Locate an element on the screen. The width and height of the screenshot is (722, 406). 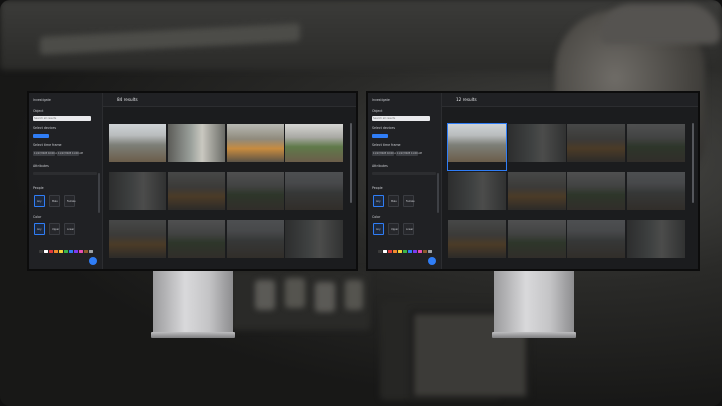
monitor-stand-base is located at coordinates (534, 335).